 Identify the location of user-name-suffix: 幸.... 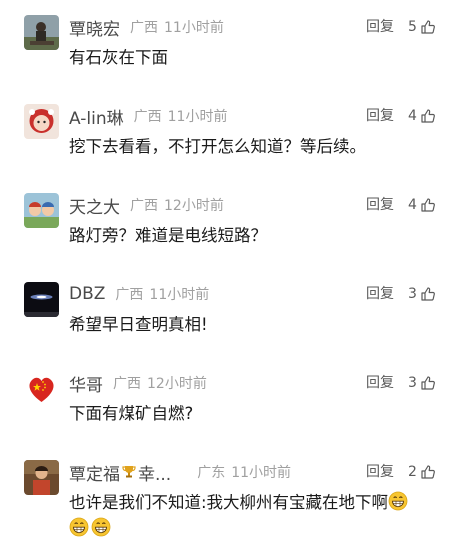
(154, 472).